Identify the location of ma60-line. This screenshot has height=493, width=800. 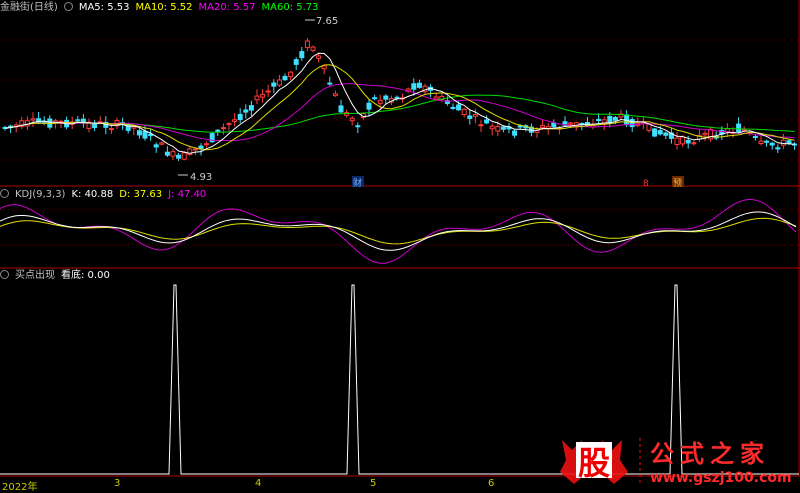
(399, 113).